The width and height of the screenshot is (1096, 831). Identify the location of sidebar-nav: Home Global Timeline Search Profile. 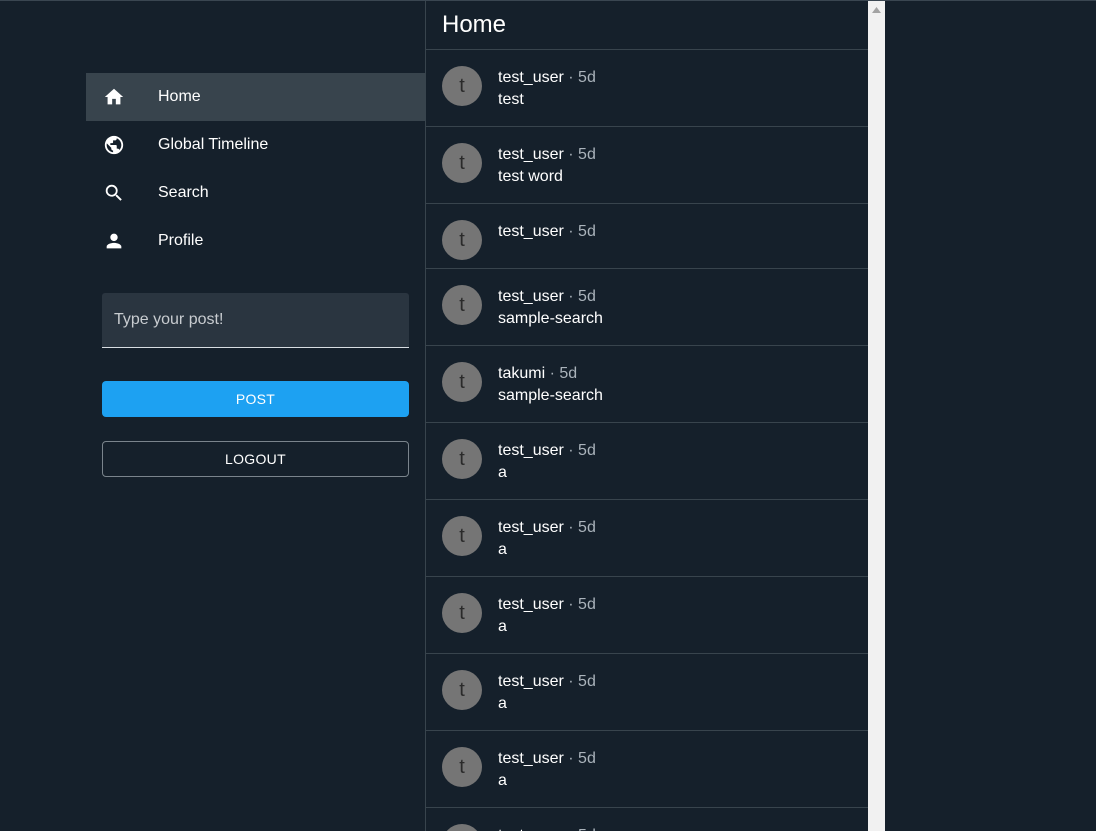
(255, 169).